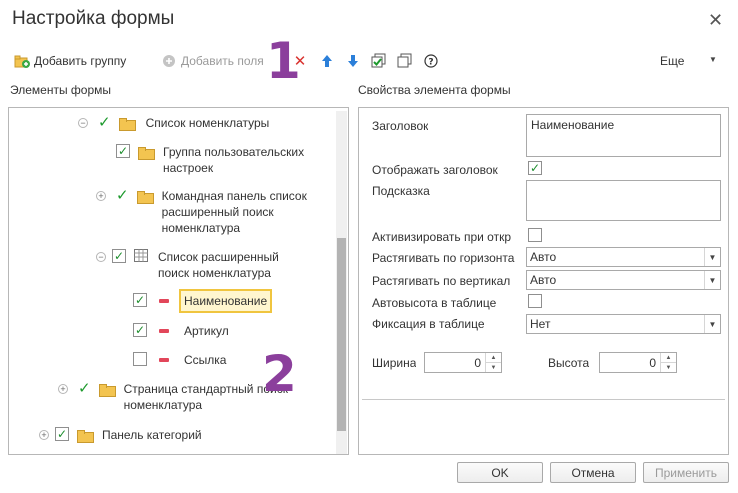  What do you see at coordinates (623, 257) in the screenshot?
I see `stretch-horizontal-select: Авто ▼` at bounding box center [623, 257].